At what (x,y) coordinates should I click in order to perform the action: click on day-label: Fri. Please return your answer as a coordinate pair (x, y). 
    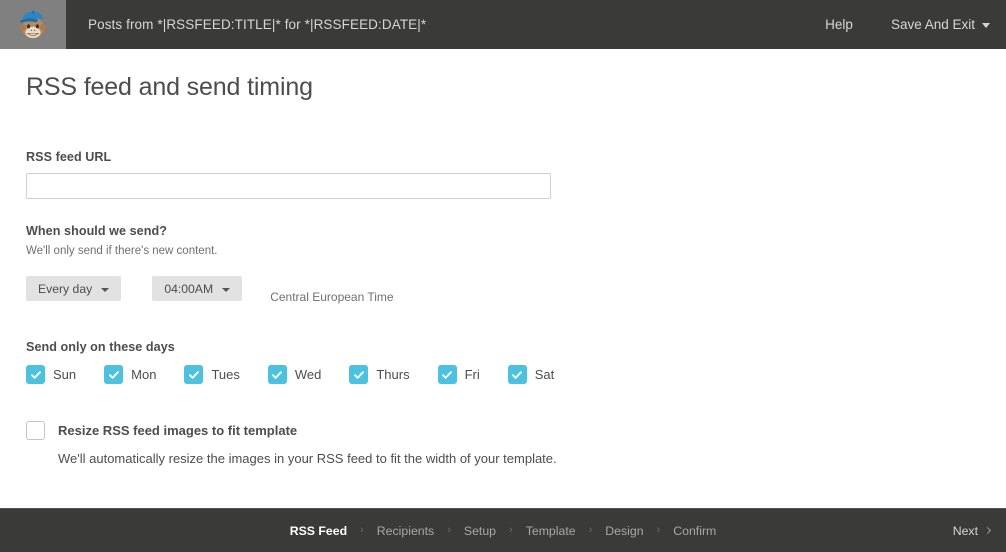
    Looking at the image, I should click on (472, 374).